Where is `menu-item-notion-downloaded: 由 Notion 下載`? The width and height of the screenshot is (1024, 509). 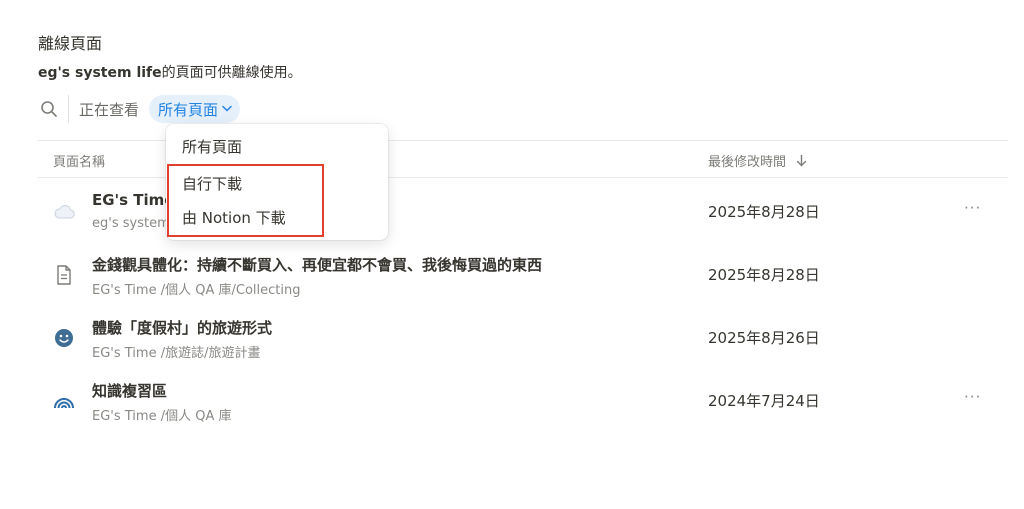 menu-item-notion-downloaded: 由 Notion 下載 is located at coordinates (234, 217).